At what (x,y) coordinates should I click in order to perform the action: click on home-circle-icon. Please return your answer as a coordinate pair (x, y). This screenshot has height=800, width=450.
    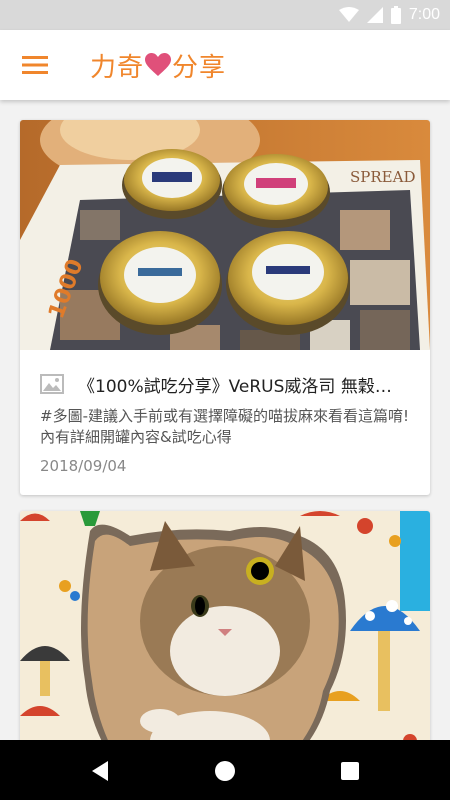
    Looking at the image, I should click on (225, 771).